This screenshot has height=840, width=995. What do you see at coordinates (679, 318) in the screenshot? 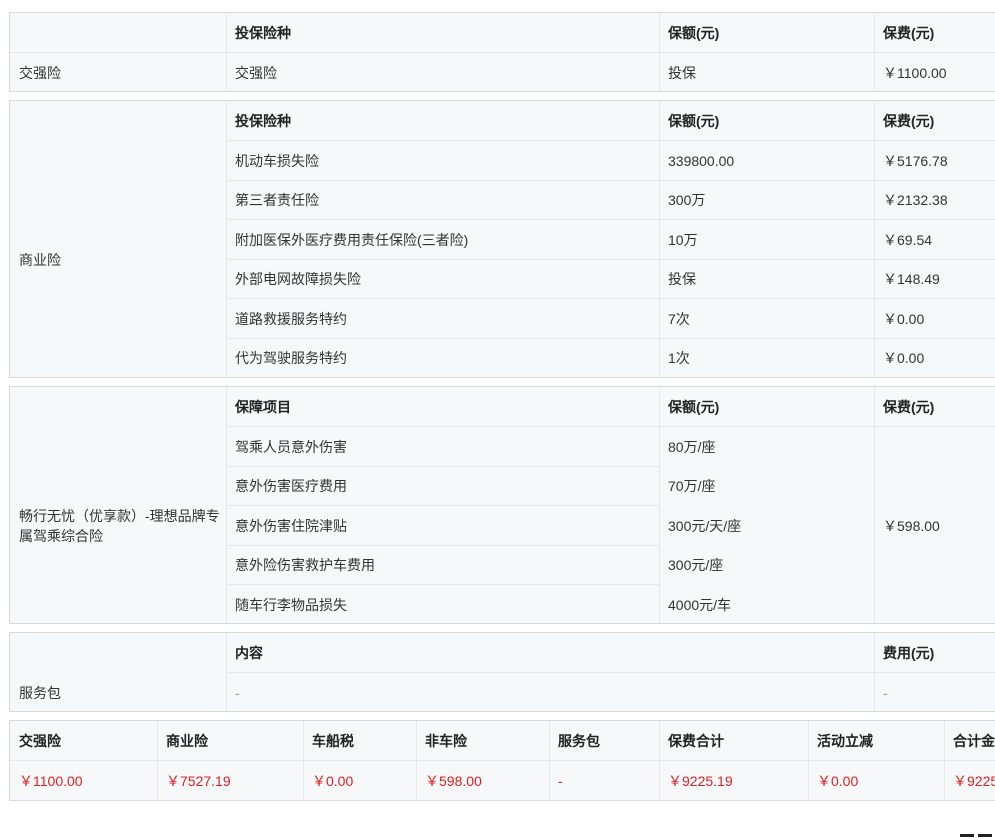
I see `row-amount: 7次` at bounding box center [679, 318].